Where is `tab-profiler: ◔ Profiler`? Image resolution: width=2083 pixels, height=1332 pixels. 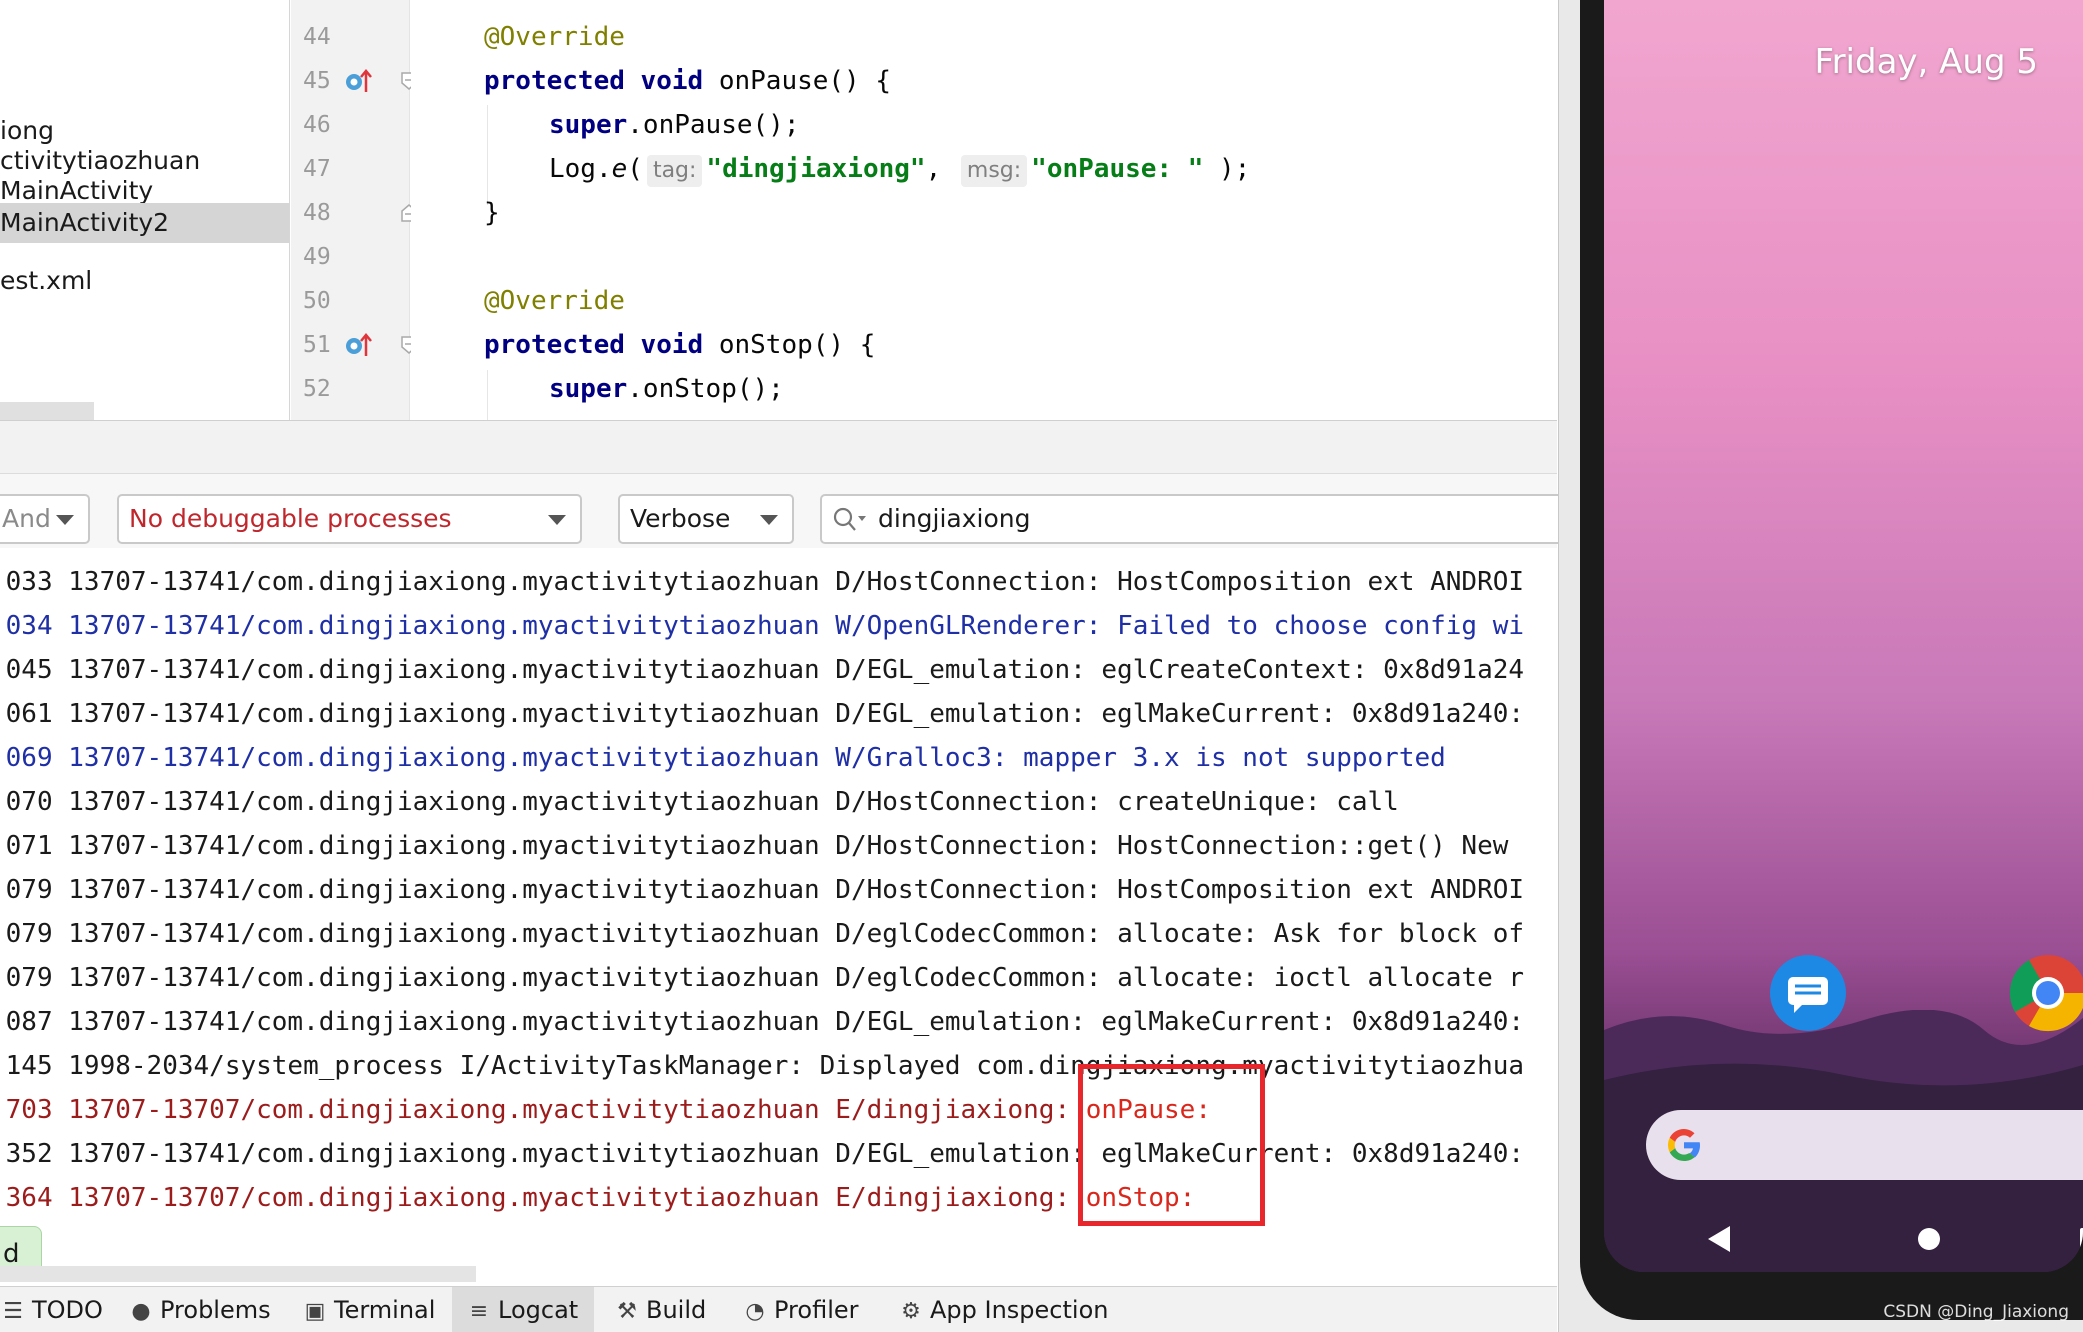 tab-profiler: ◔ Profiler is located at coordinates (807, 1309).